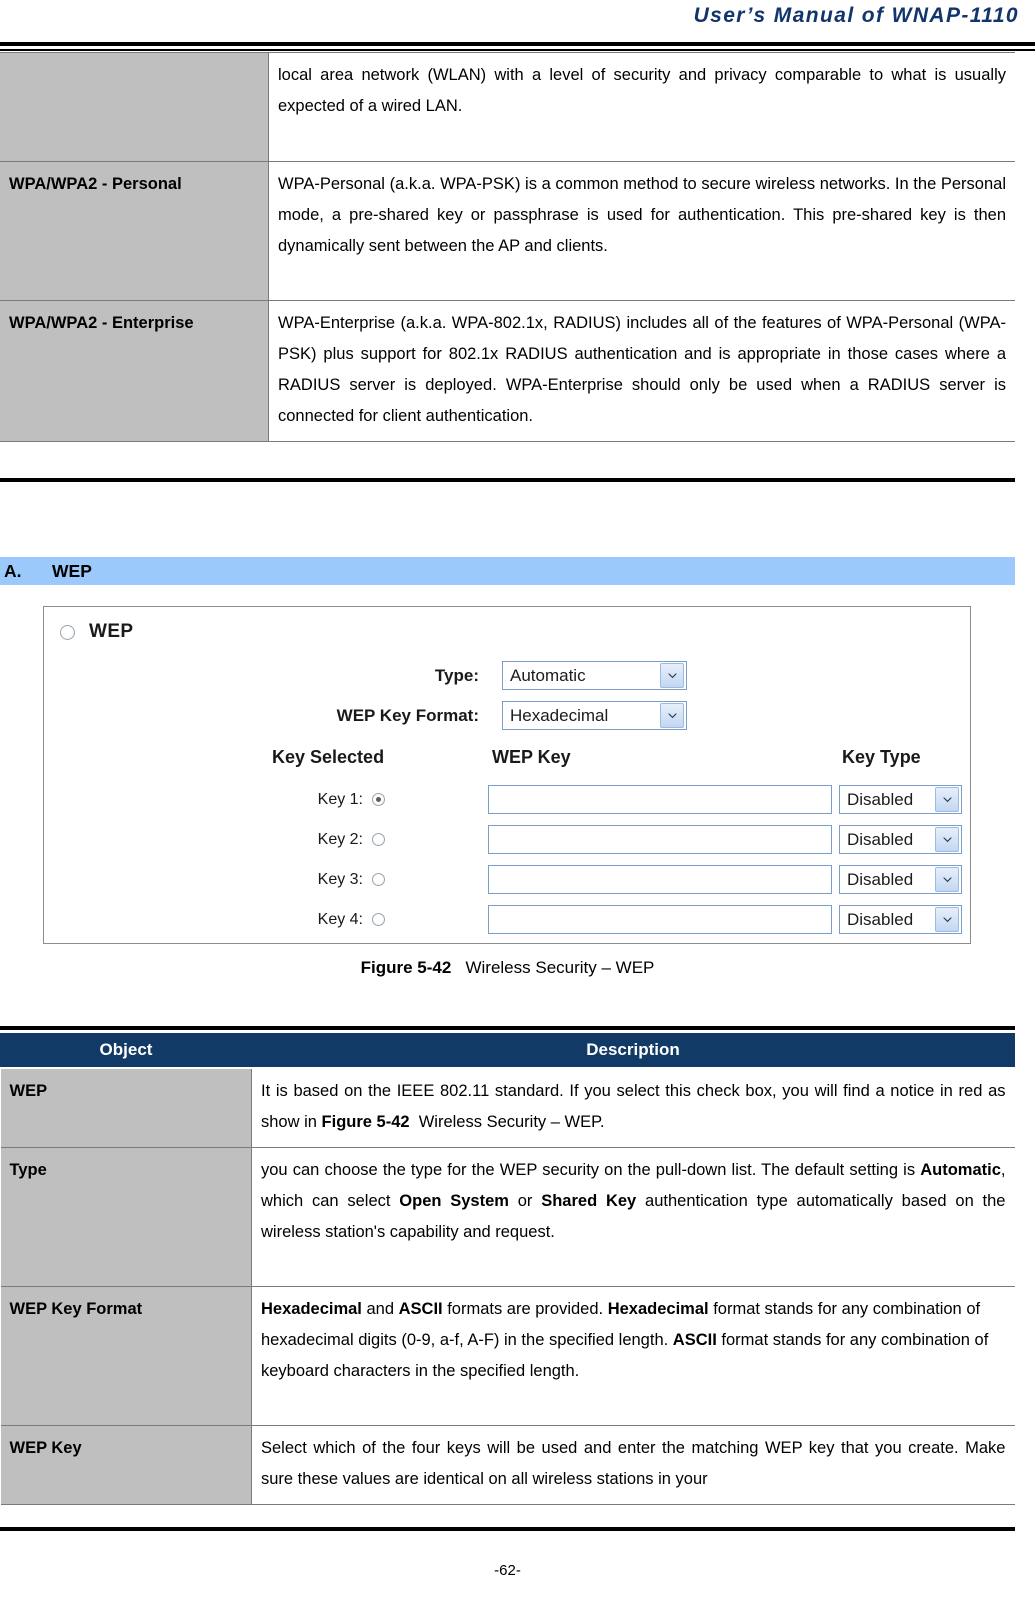 The width and height of the screenshot is (1035, 1598). What do you see at coordinates (559, 715) in the screenshot?
I see `wep-key-format-value: Hexadecimal` at bounding box center [559, 715].